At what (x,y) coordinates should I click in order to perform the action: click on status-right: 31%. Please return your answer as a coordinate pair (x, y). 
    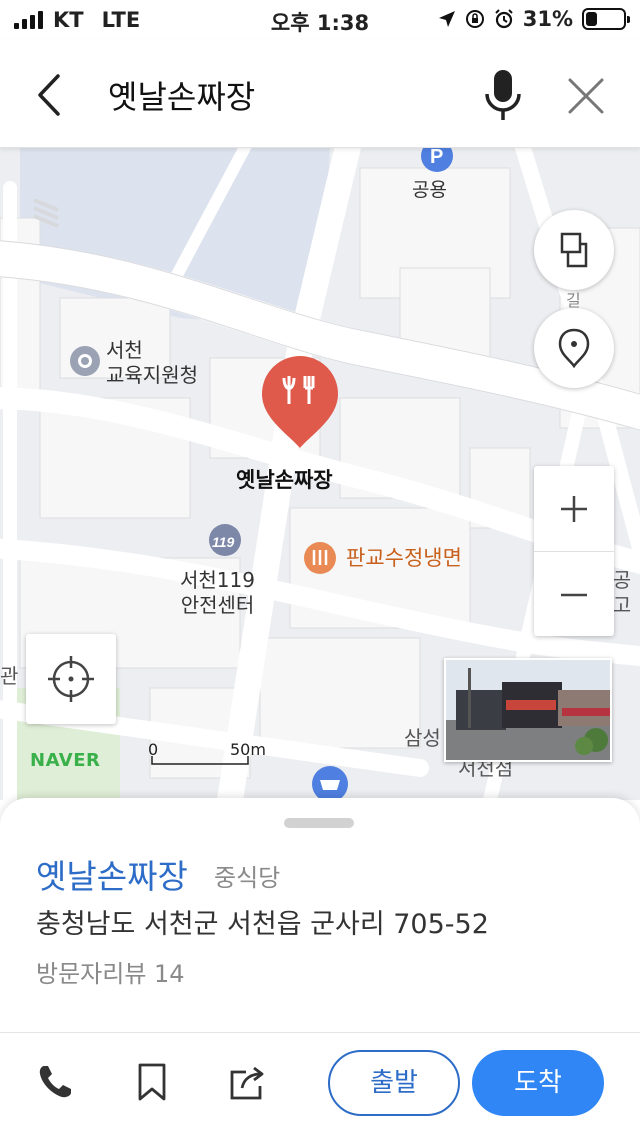
    Looking at the image, I should click on (534, 19).